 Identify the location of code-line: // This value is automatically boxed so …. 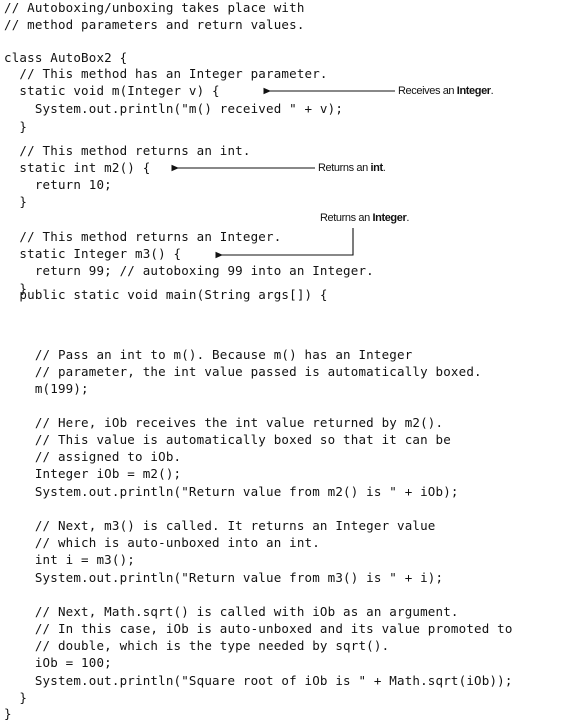
(227, 439).